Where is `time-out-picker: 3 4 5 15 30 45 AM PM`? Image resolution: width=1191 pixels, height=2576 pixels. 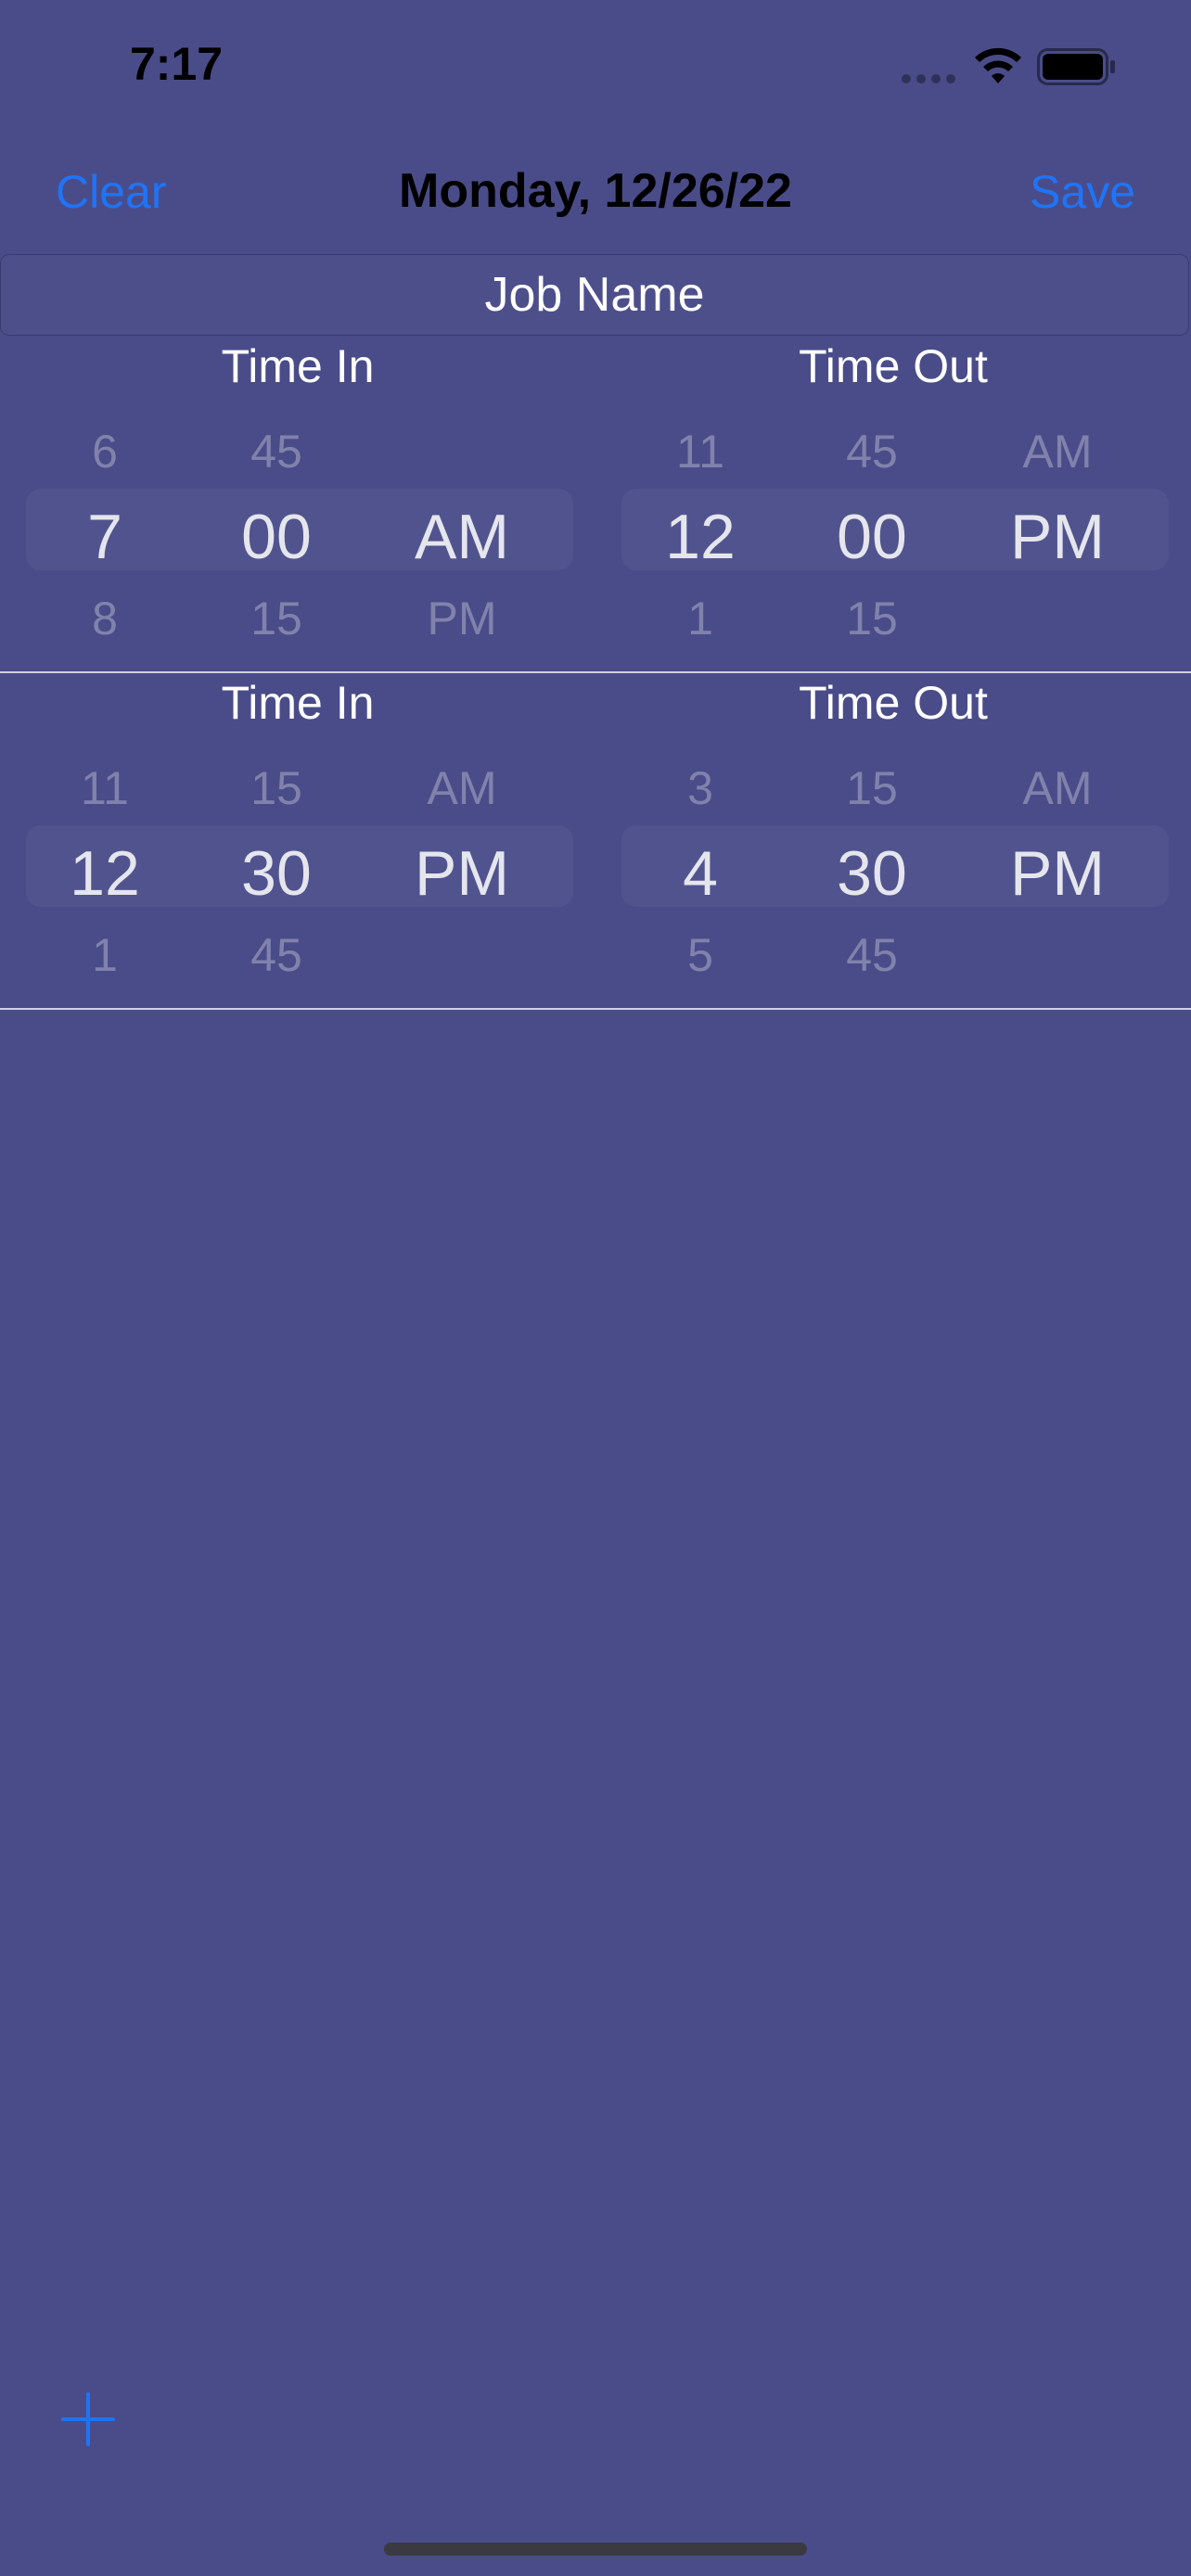
time-out-picker: 3 4 5 15 30 45 AM PM is located at coordinates (895, 870).